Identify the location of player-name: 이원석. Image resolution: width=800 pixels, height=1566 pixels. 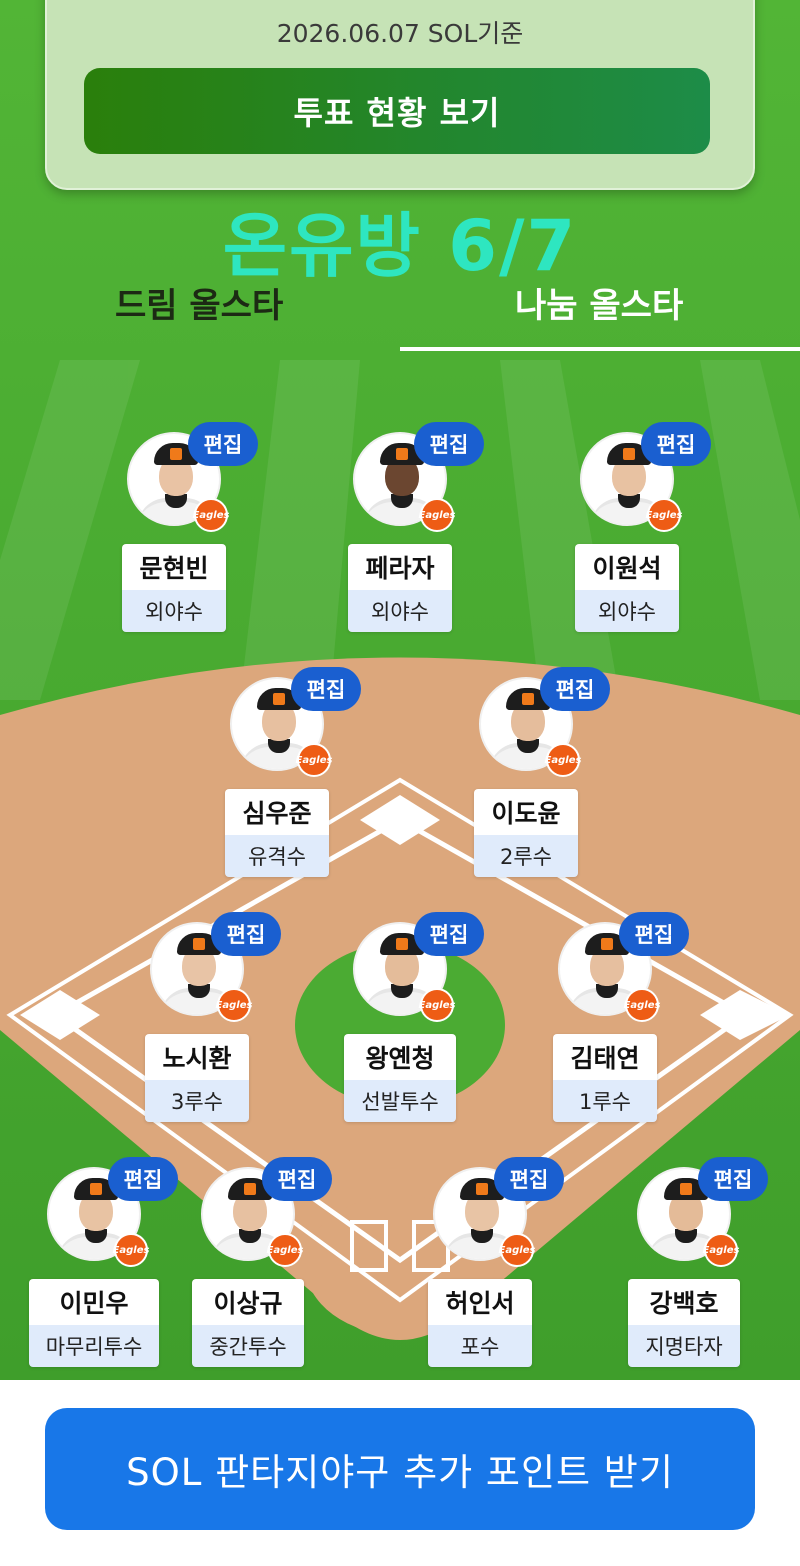
(627, 567).